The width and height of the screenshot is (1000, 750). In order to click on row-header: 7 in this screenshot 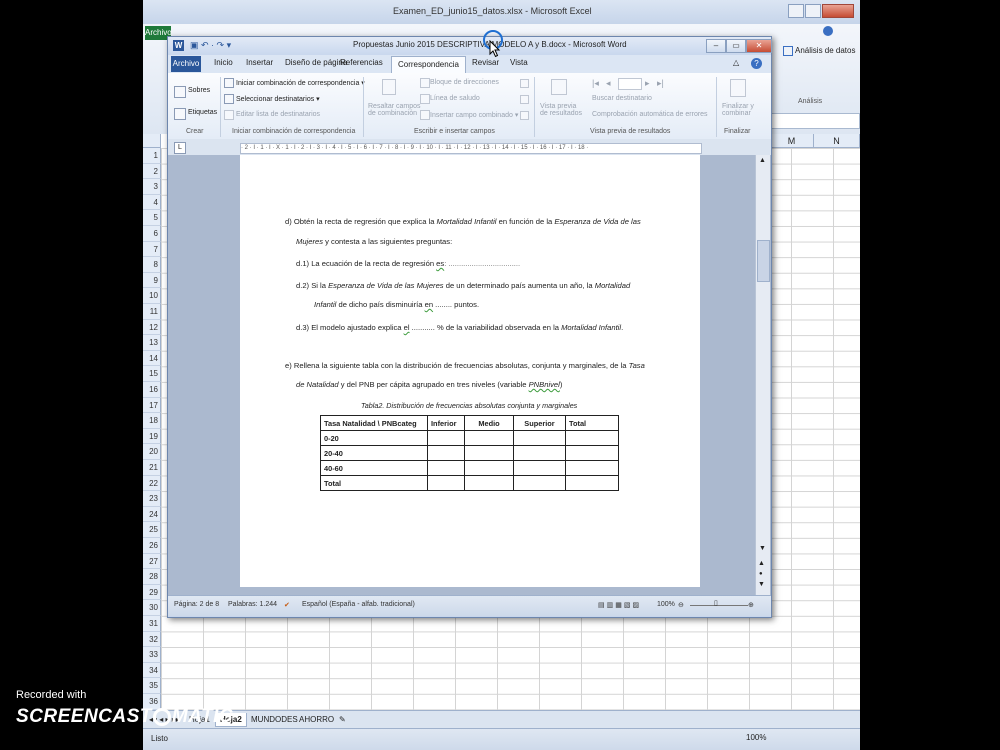, I will do `click(152, 249)`.